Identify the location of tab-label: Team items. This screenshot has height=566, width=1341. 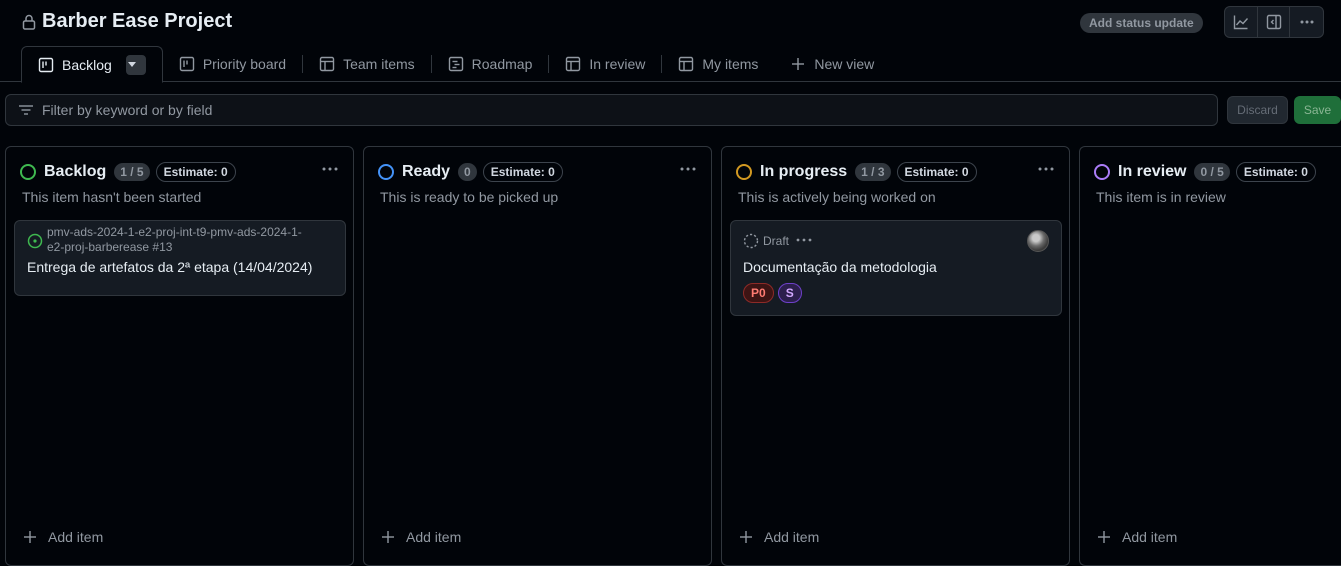
(379, 64).